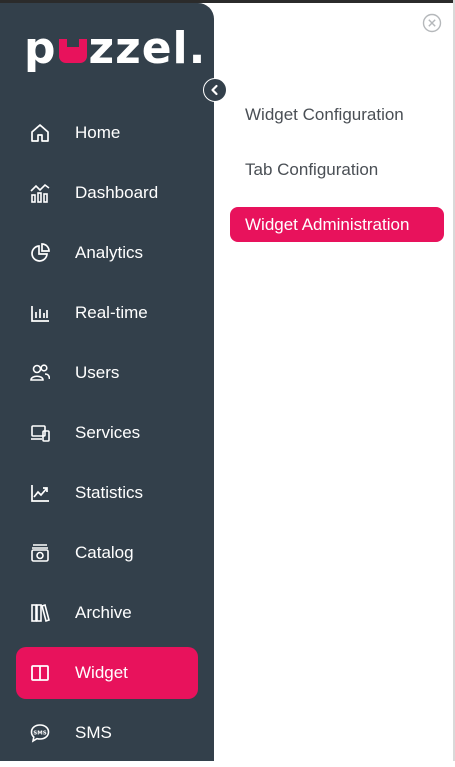 This screenshot has height=767, width=455. Describe the element at coordinates (117, 192) in the screenshot. I see `sidebar-item-label: Dashboard` at that location.